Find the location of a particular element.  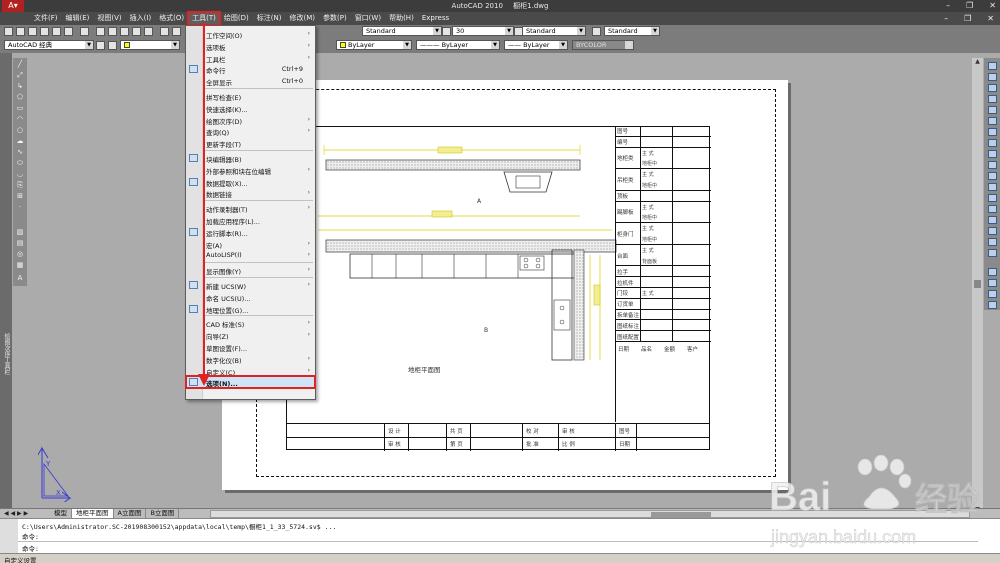

text-style-select: Standard ▼ is located at coordinates (402, 31).